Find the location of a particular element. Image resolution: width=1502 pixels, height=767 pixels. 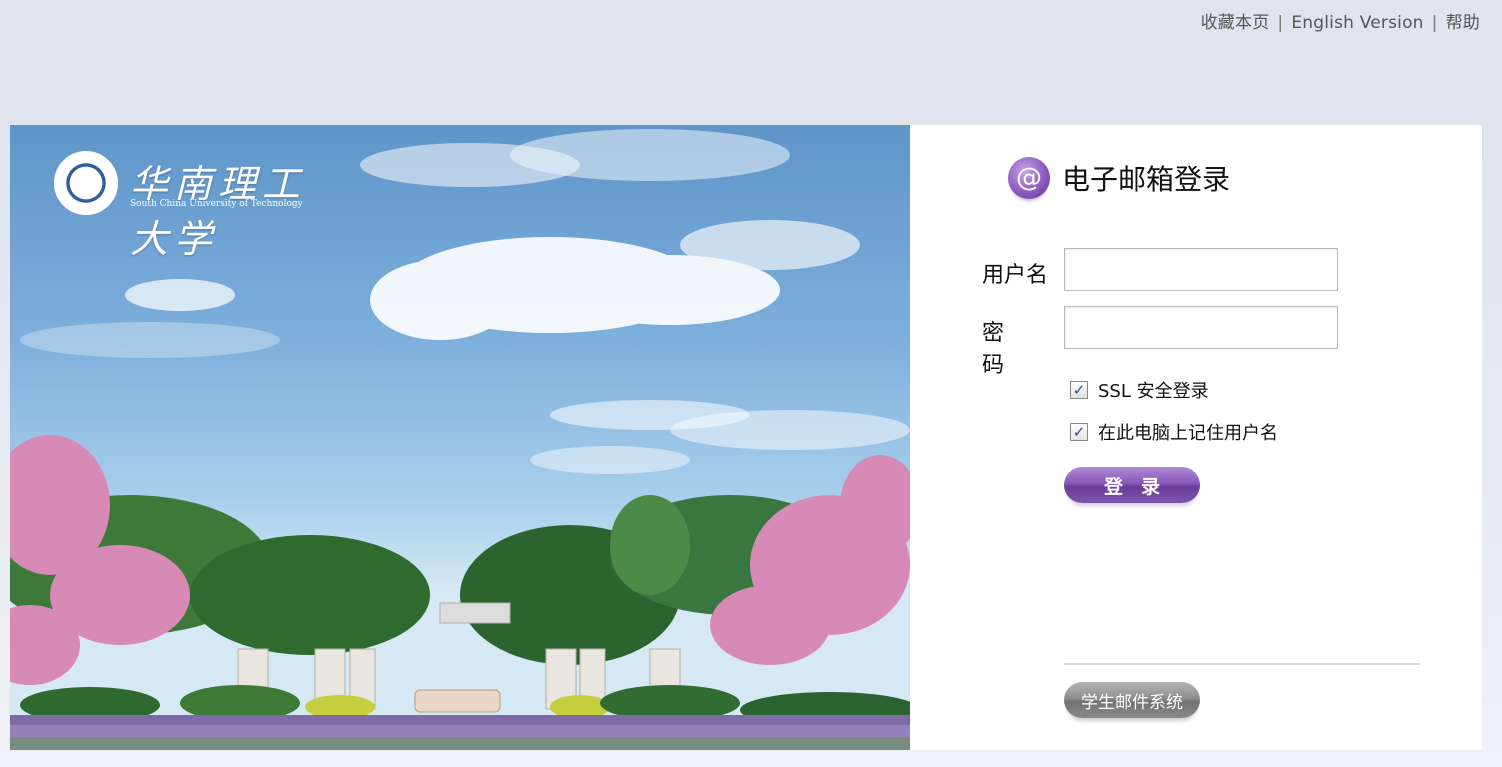

ssl-login-option: ✓ SSL 安全登录 is located at coordinates (1139, 390).